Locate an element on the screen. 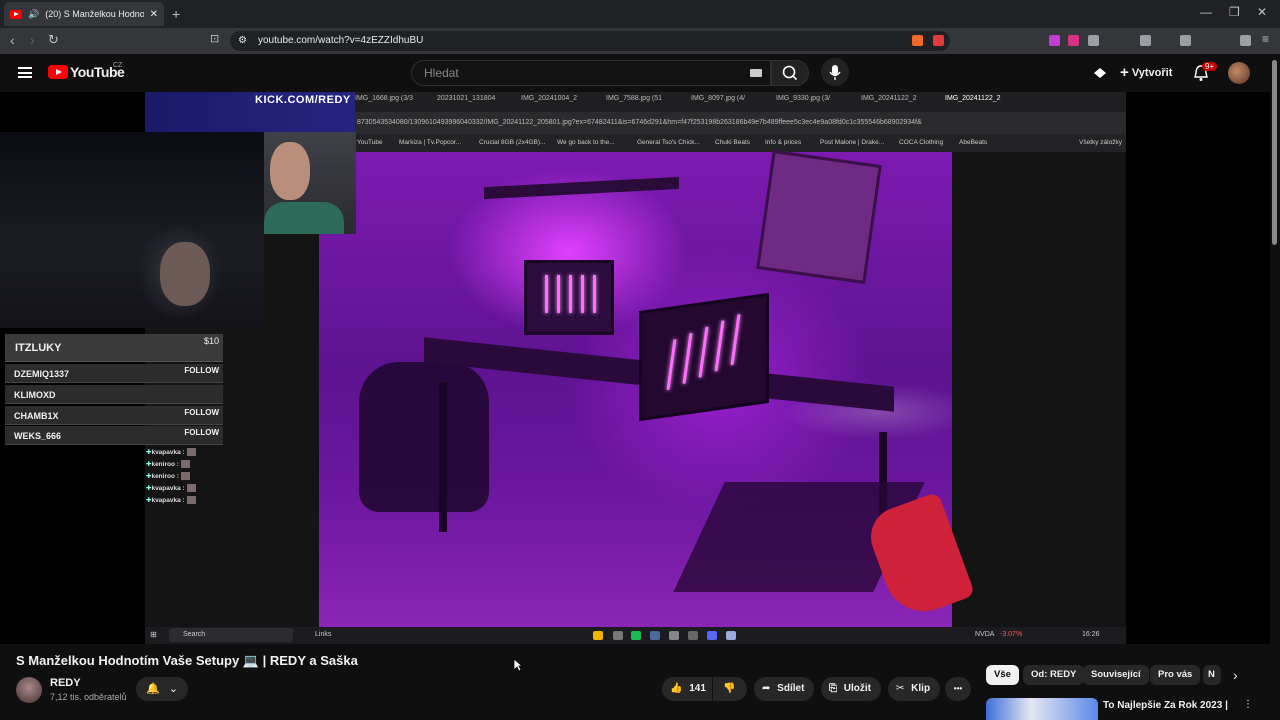 Image resolution: width=1280 pixels, height=720 pixels. captured-tab: IMG_8097.jpg (4/ is located at coordinates (718, 98).